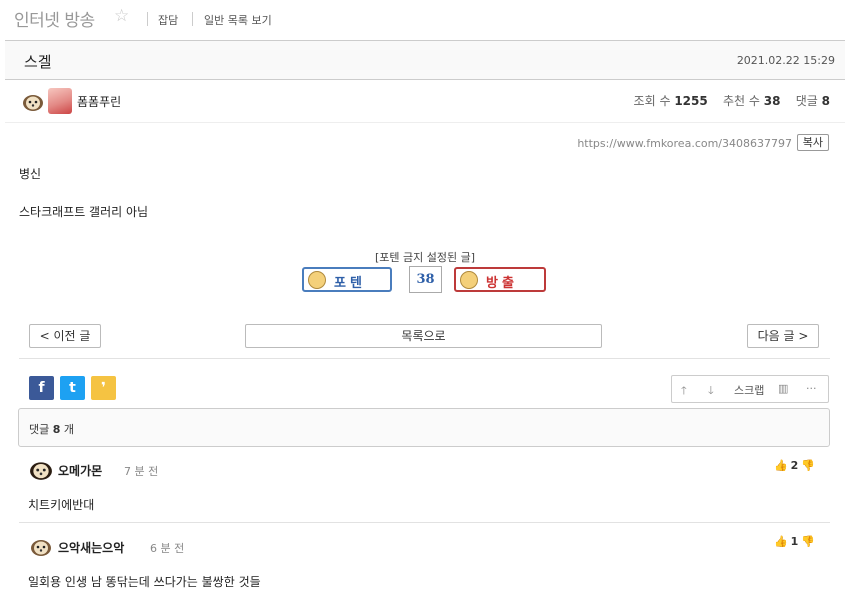 This screenshot has height=599, width=850. Describe the element at coordinates (168, 20) in the screenshot. I see `category-link-chat: 잡담` at that location.